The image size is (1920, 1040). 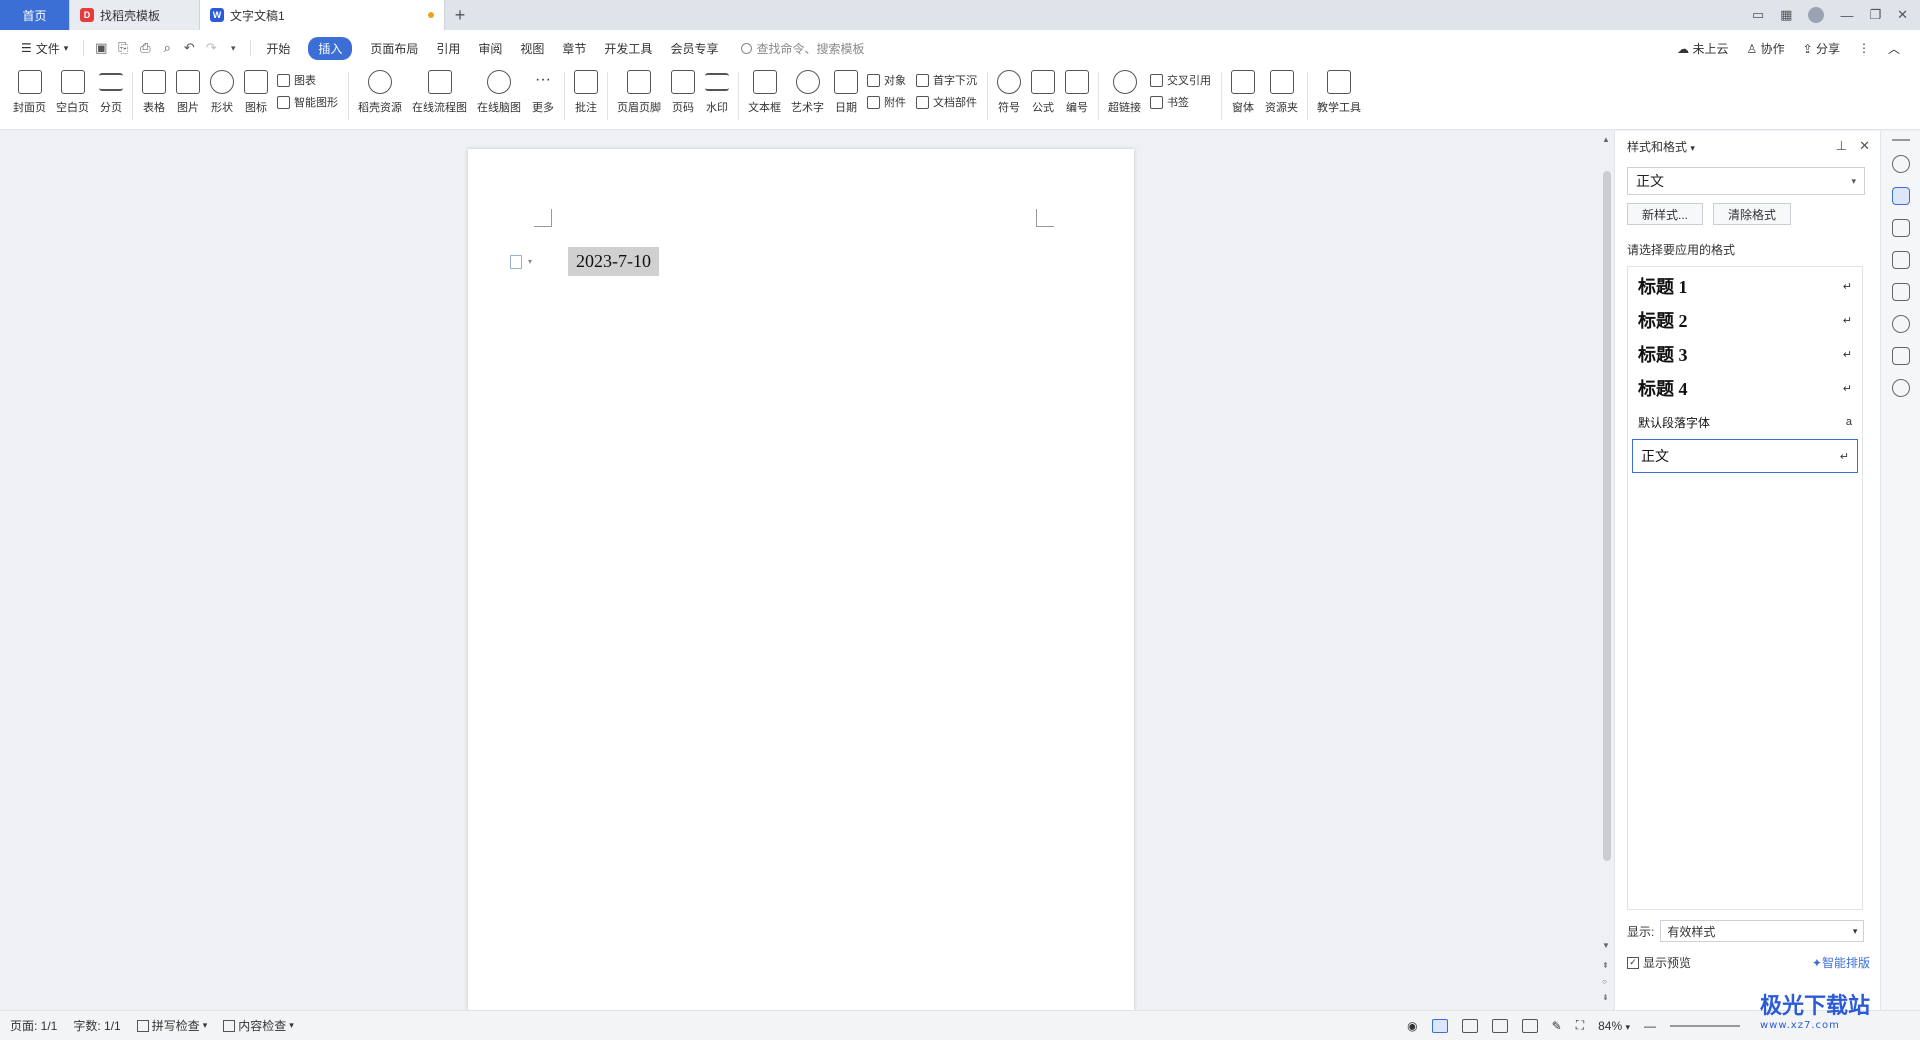 What do you see at coordinates (807, 92) in the screenshot?
I see `wordart-button: 艺术字` at bounding box center [807, 92].